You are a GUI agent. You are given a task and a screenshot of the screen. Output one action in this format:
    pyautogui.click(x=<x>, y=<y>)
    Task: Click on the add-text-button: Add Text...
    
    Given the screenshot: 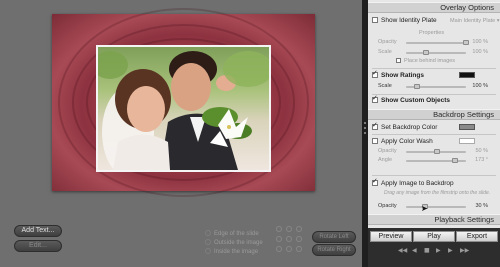 What is the action you would take?
    pyautogui.click(x=38, y=231)
    